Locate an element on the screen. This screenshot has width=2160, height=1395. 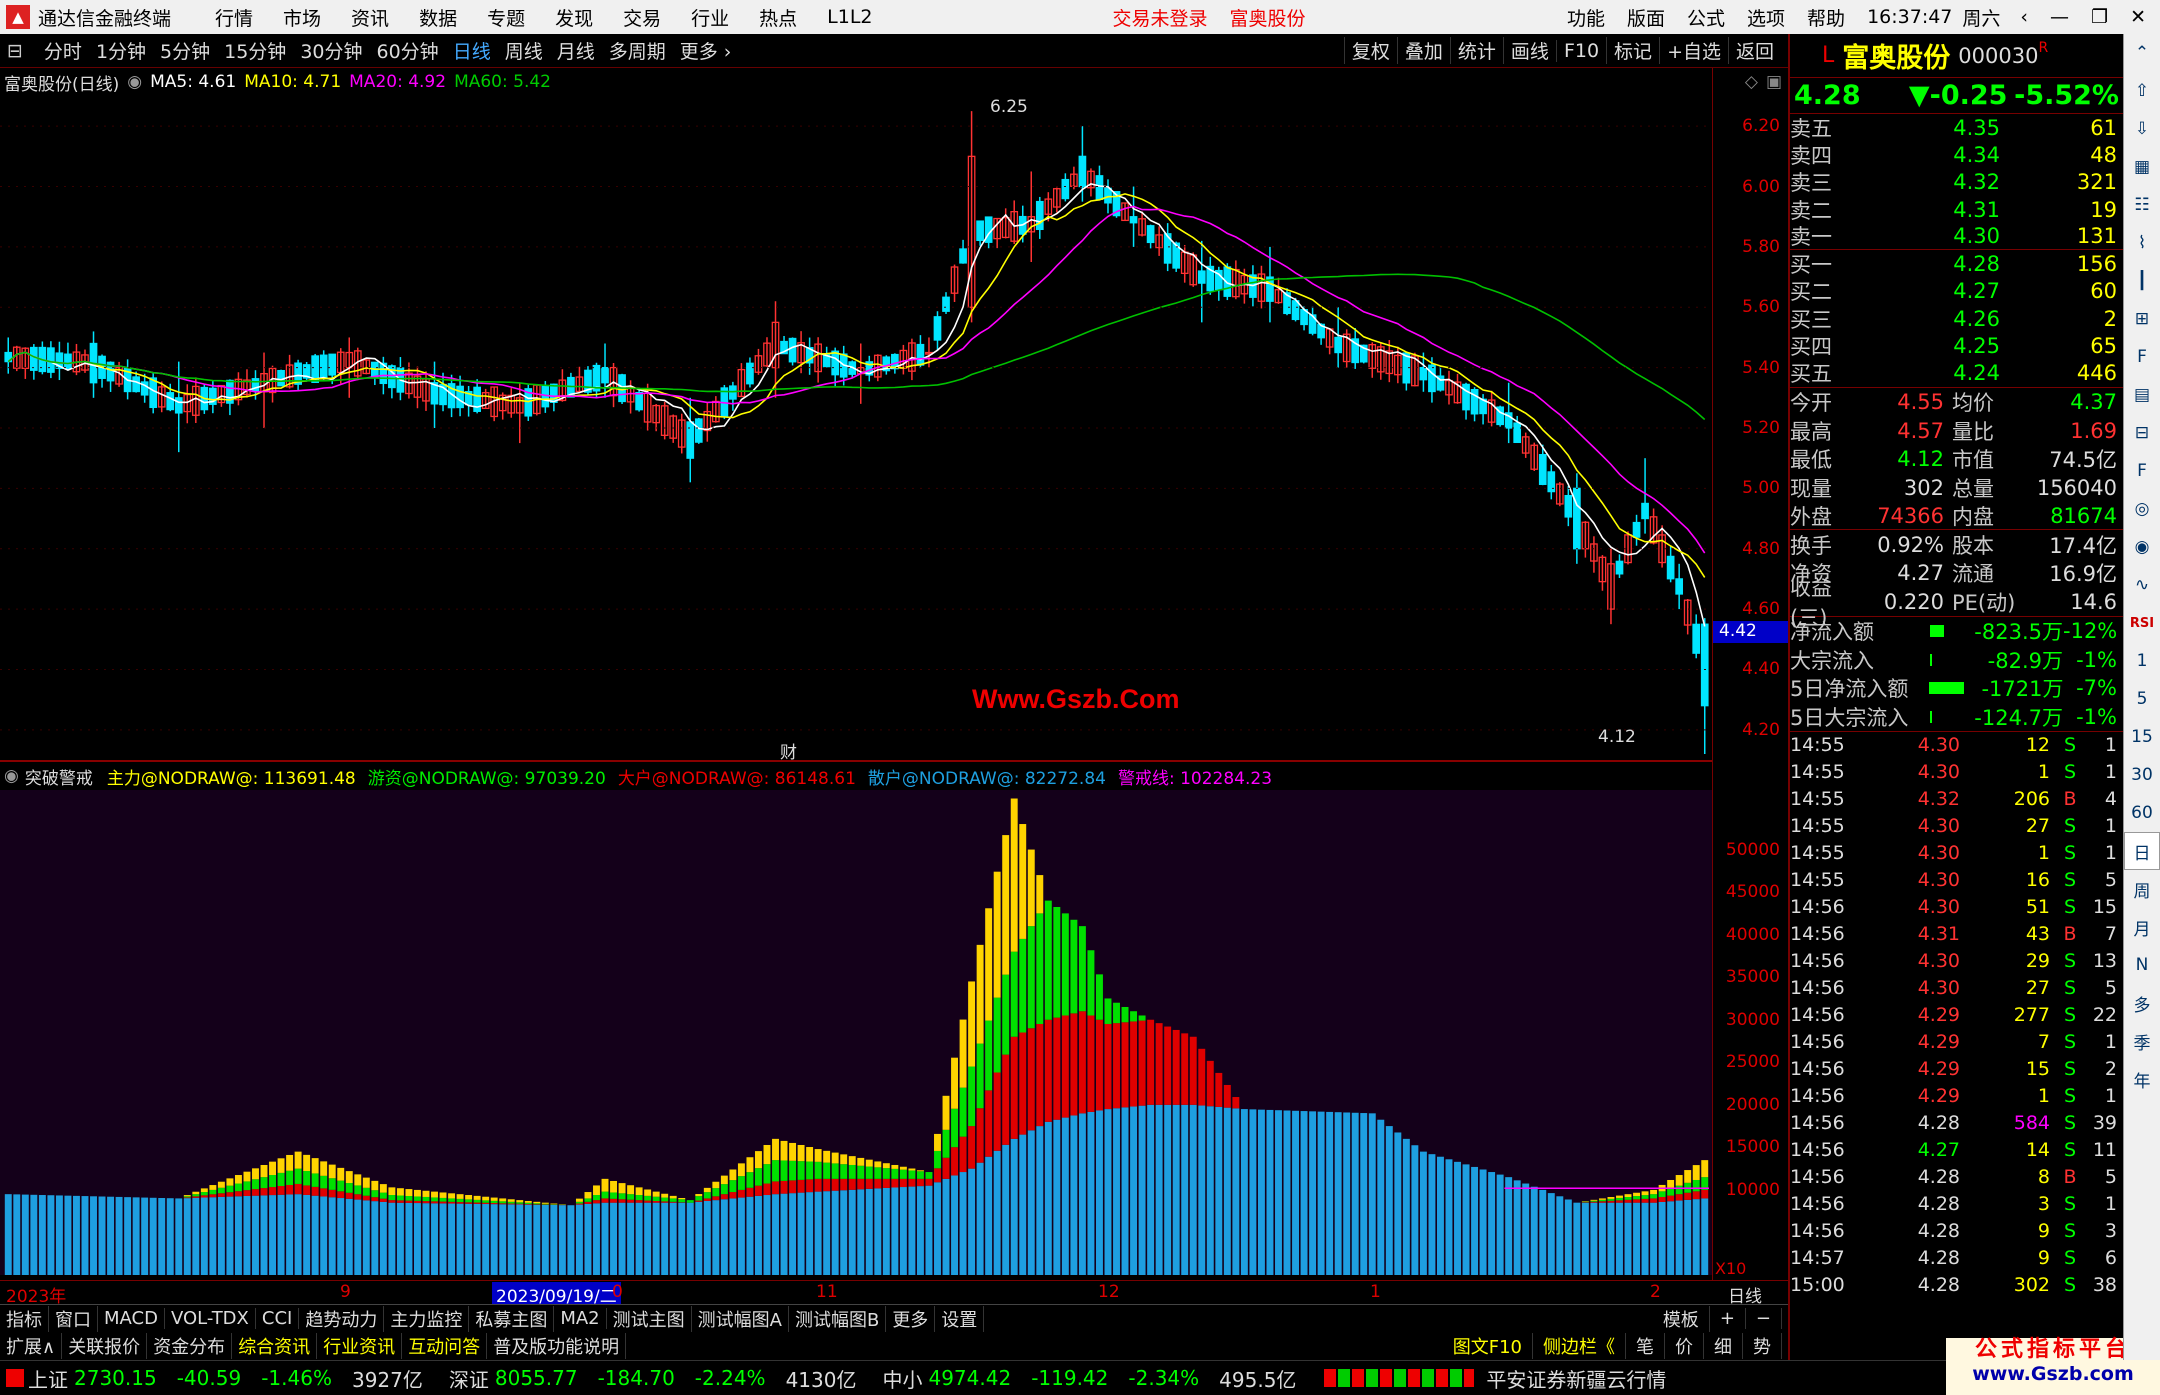
tool-button-5: 标记 is located at coordinates (1632, 50).